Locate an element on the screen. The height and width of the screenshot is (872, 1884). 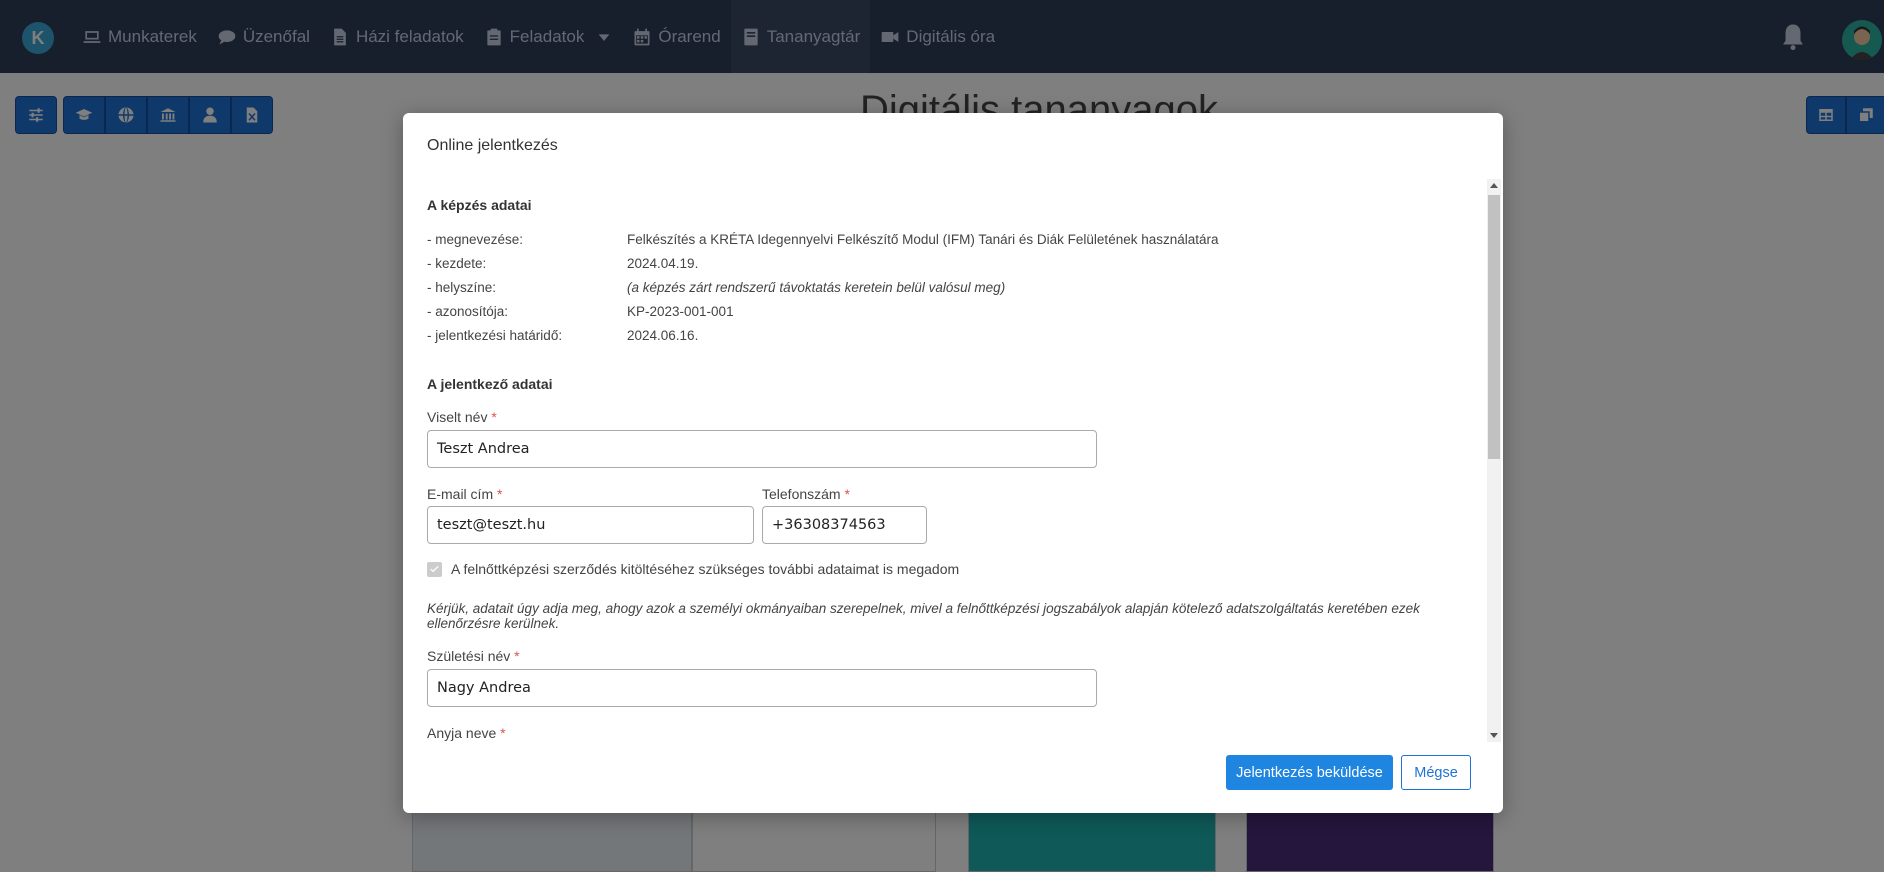
modal-scrollbar is located at coordinates (1494, 460).